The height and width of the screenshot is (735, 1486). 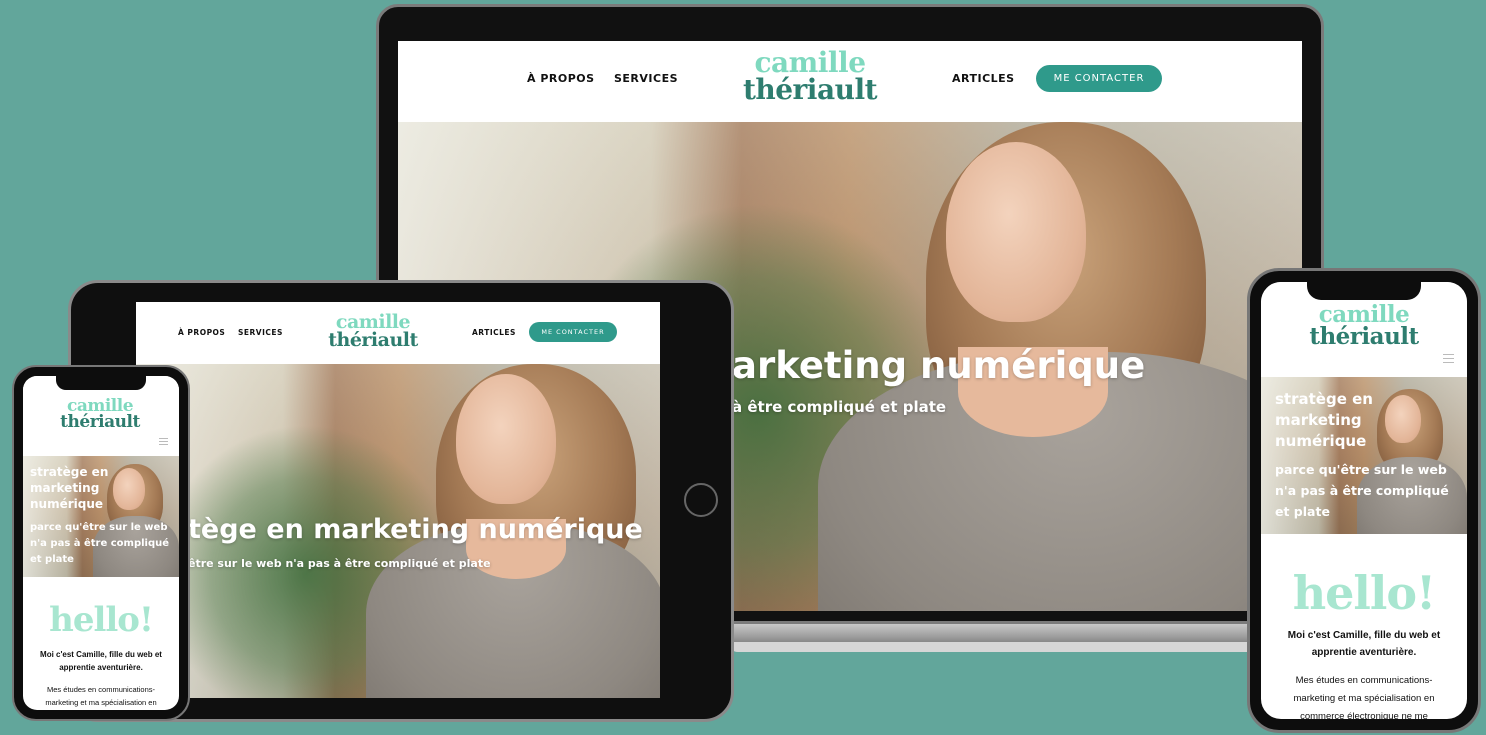 I want to click on hero-title: arketing numérique, so click(x=939, y=365).